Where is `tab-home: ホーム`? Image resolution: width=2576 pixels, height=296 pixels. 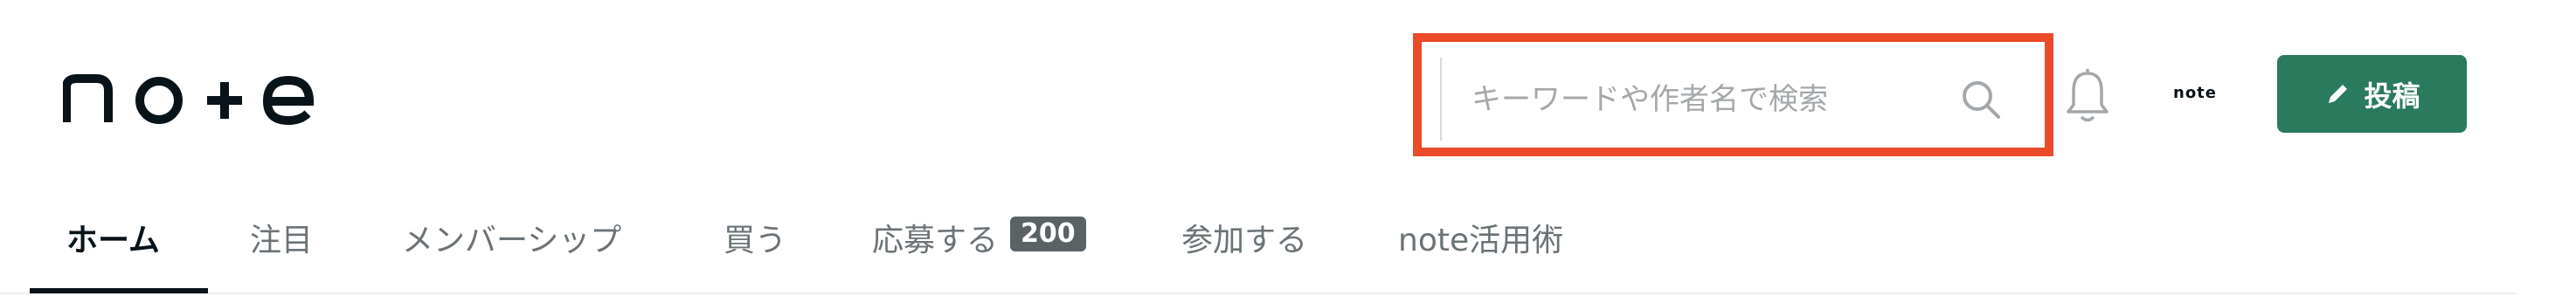 tab-home: ホーム is located at coordinates (113, 249).